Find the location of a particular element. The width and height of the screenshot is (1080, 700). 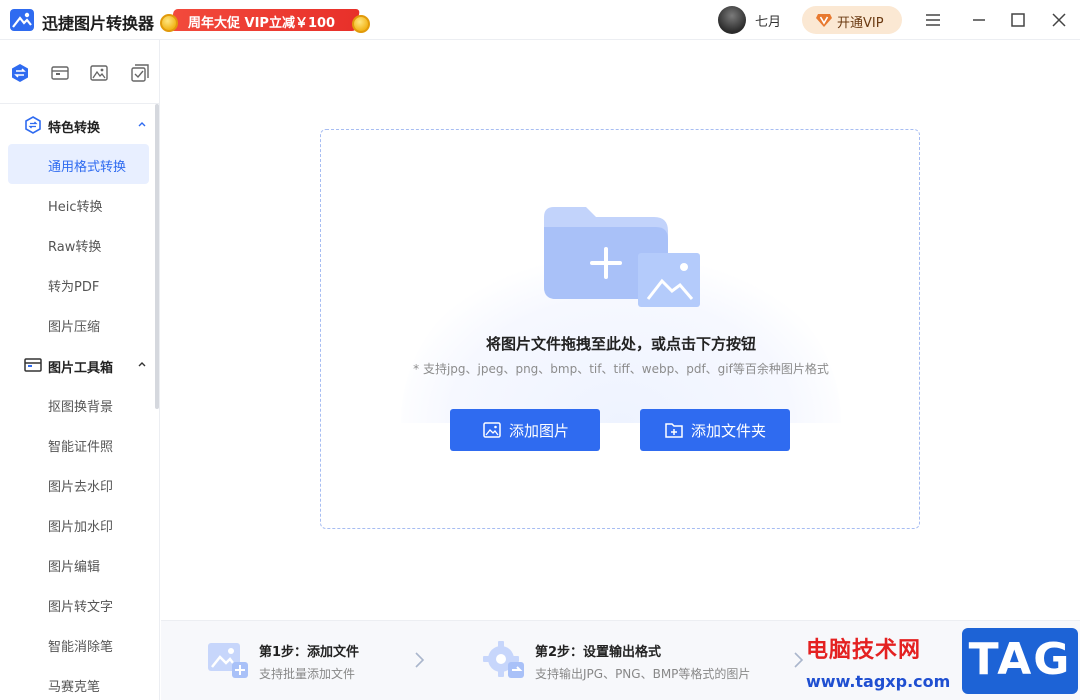

step-title: 第2步：设置输出格式 is located at coordinates (598, 652).